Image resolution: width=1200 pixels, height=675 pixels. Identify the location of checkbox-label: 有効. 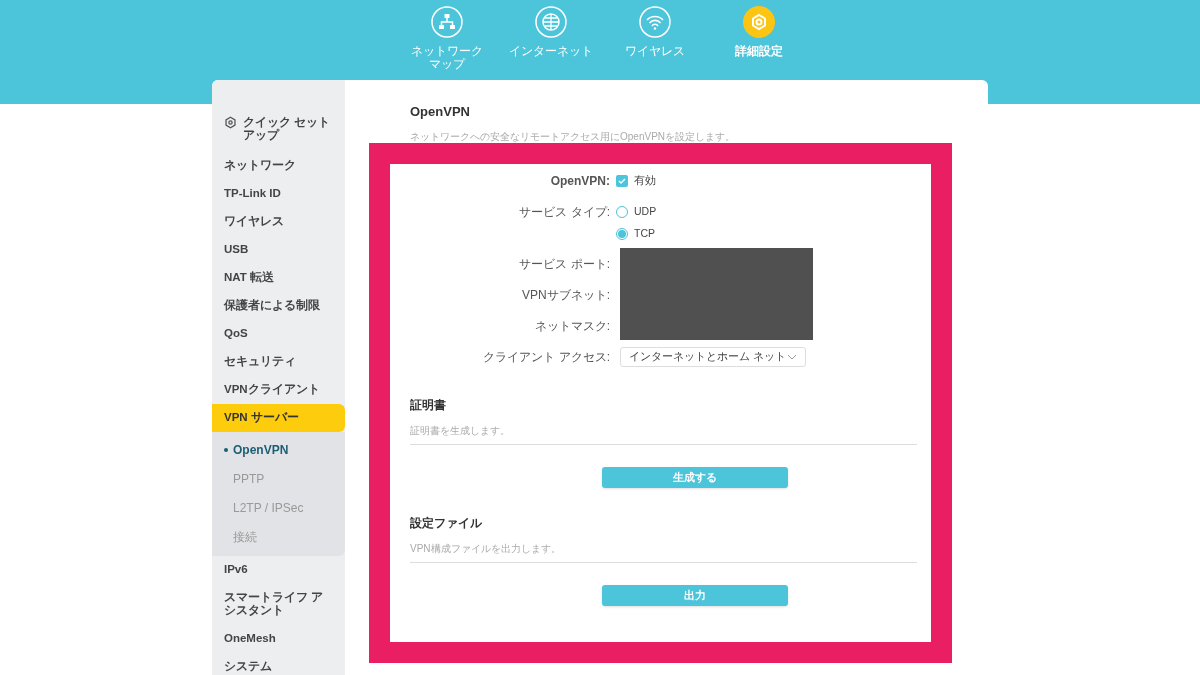
(645, 181).